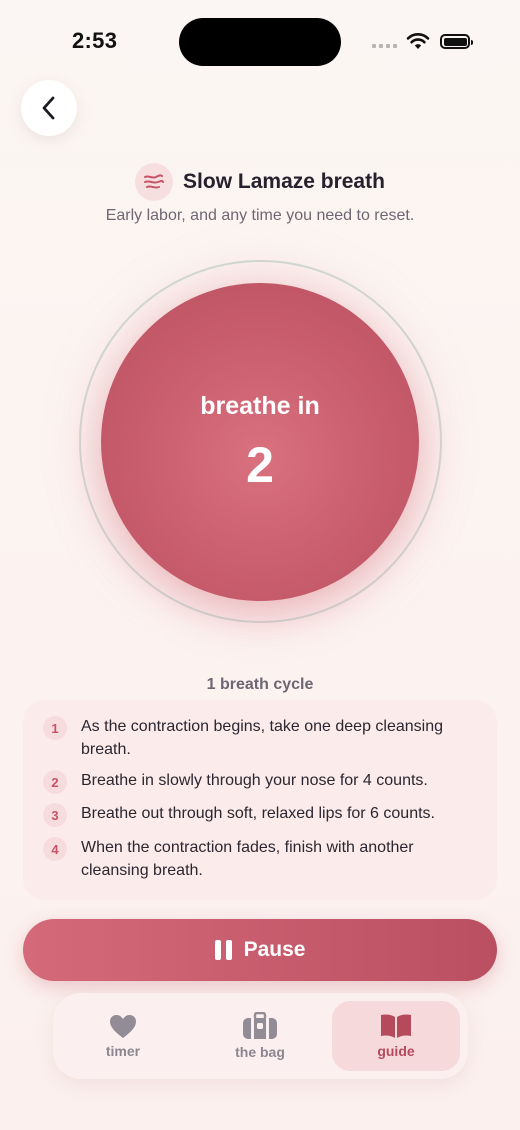 The height and width of the screenshot is (1130, 520). What do you see at coordinates (396, 1051) in the screenshot?
I see `tab-label: guide` at bounding box center [396, 1051].